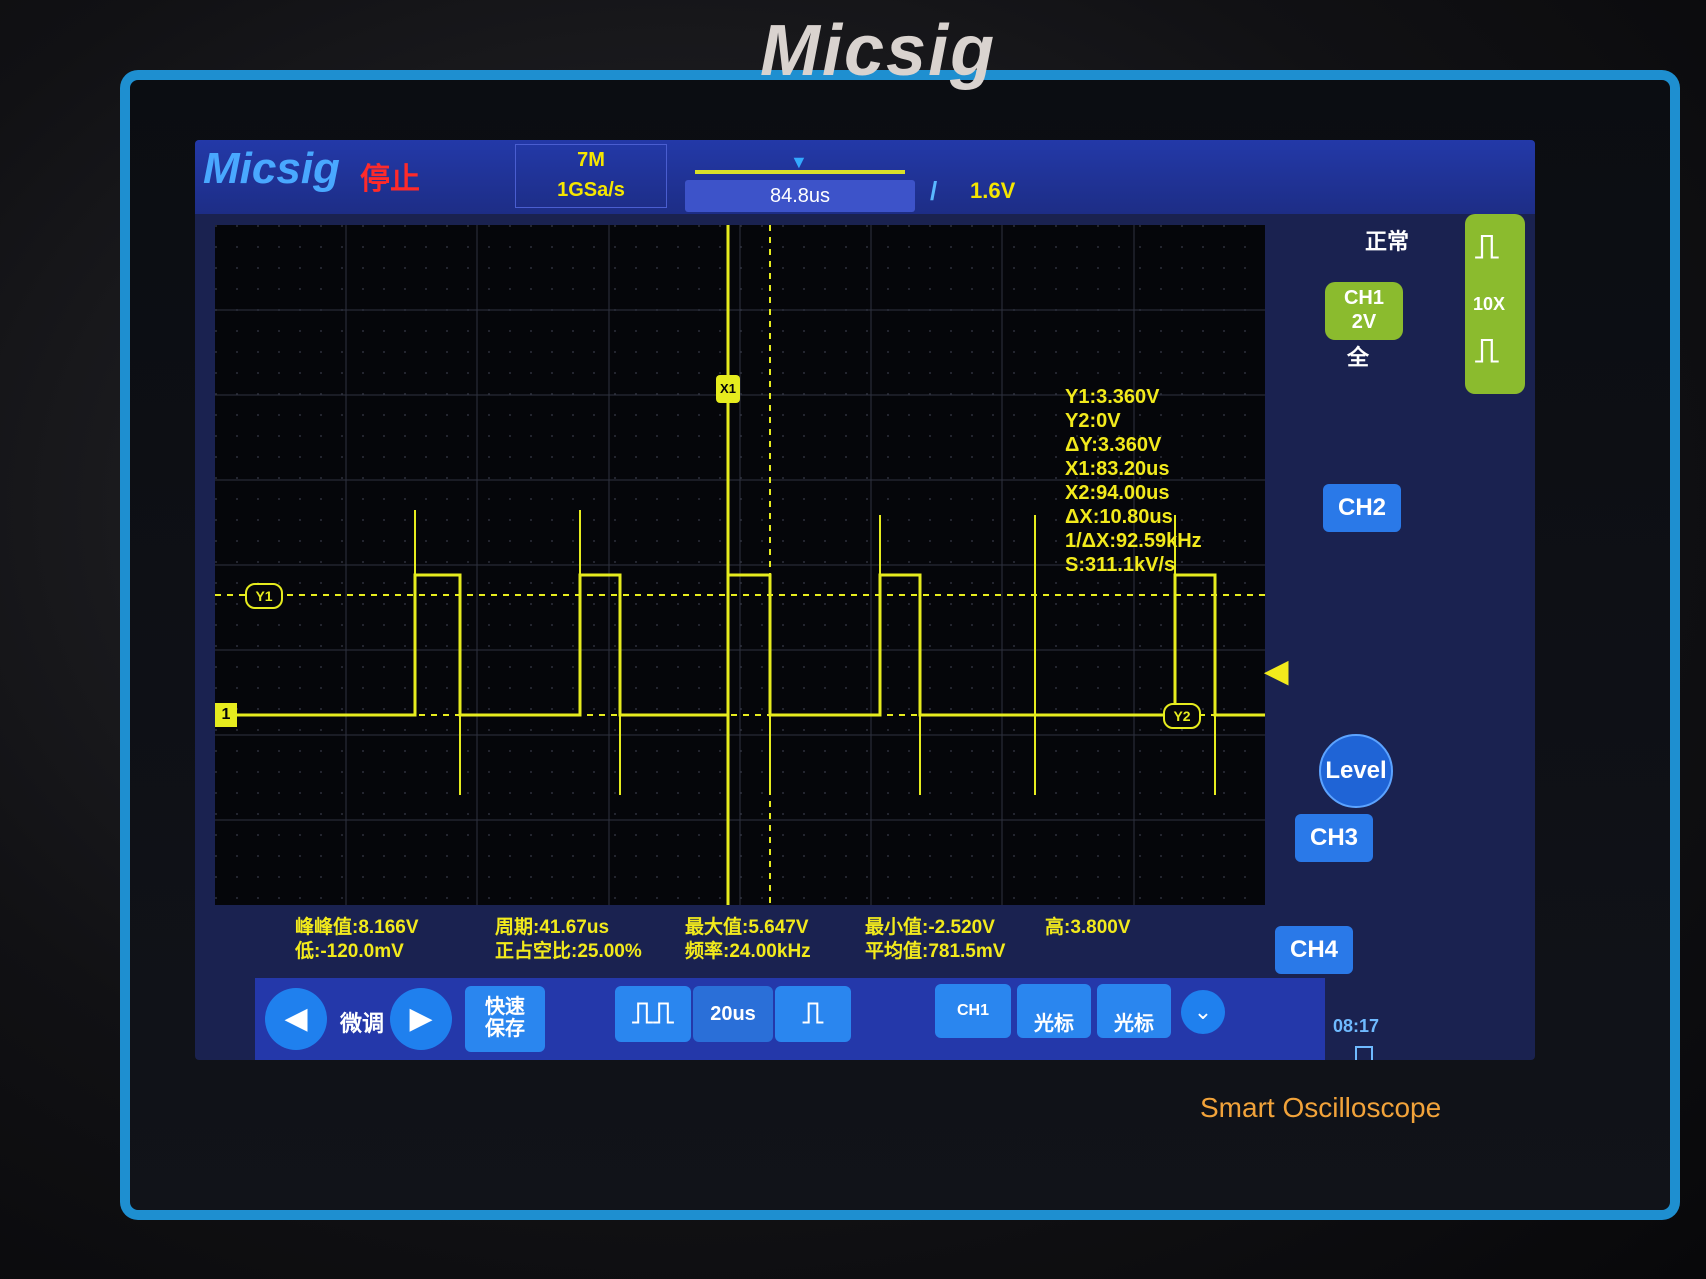 Image resolution: width=1706 pixels, height=1279 pixels. Describe the element at coordinates (747, 925) in the screenshot. I see `measure-max: 最大值:5.647V` at that location.